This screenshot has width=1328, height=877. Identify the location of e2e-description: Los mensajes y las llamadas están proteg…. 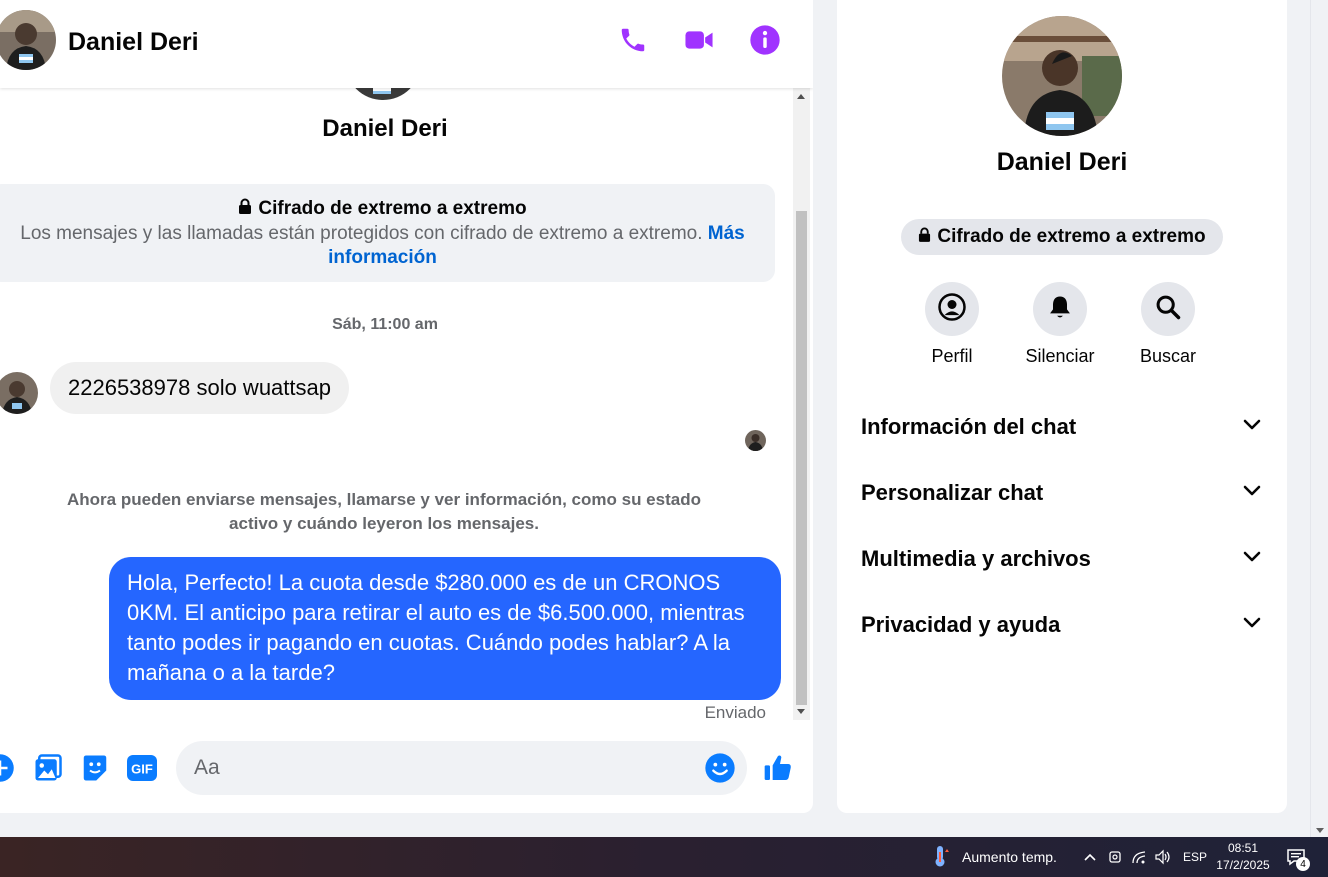
(361, 233).